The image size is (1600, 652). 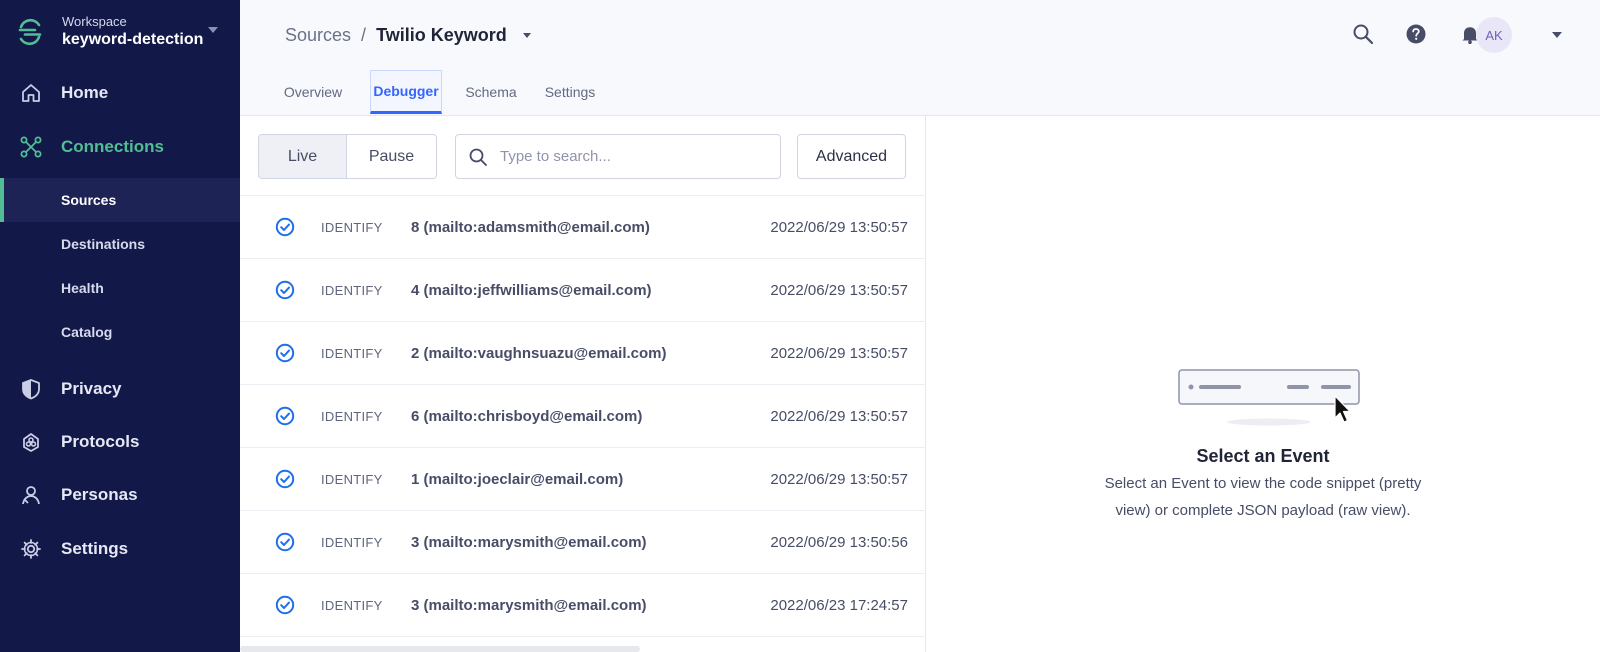 What do you see at coordinates (303, 156) in the screenshot?
I see `live-button: Live` at bounding box center [303, 156].